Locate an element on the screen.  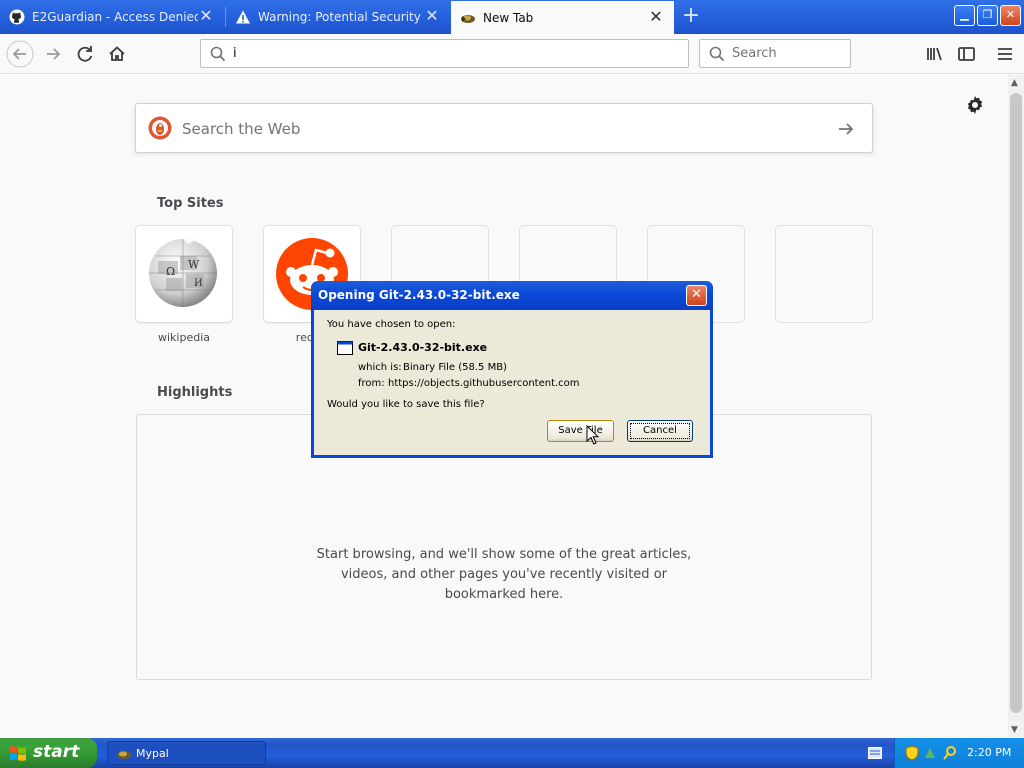
home-button is located at coordinates (117, 54).